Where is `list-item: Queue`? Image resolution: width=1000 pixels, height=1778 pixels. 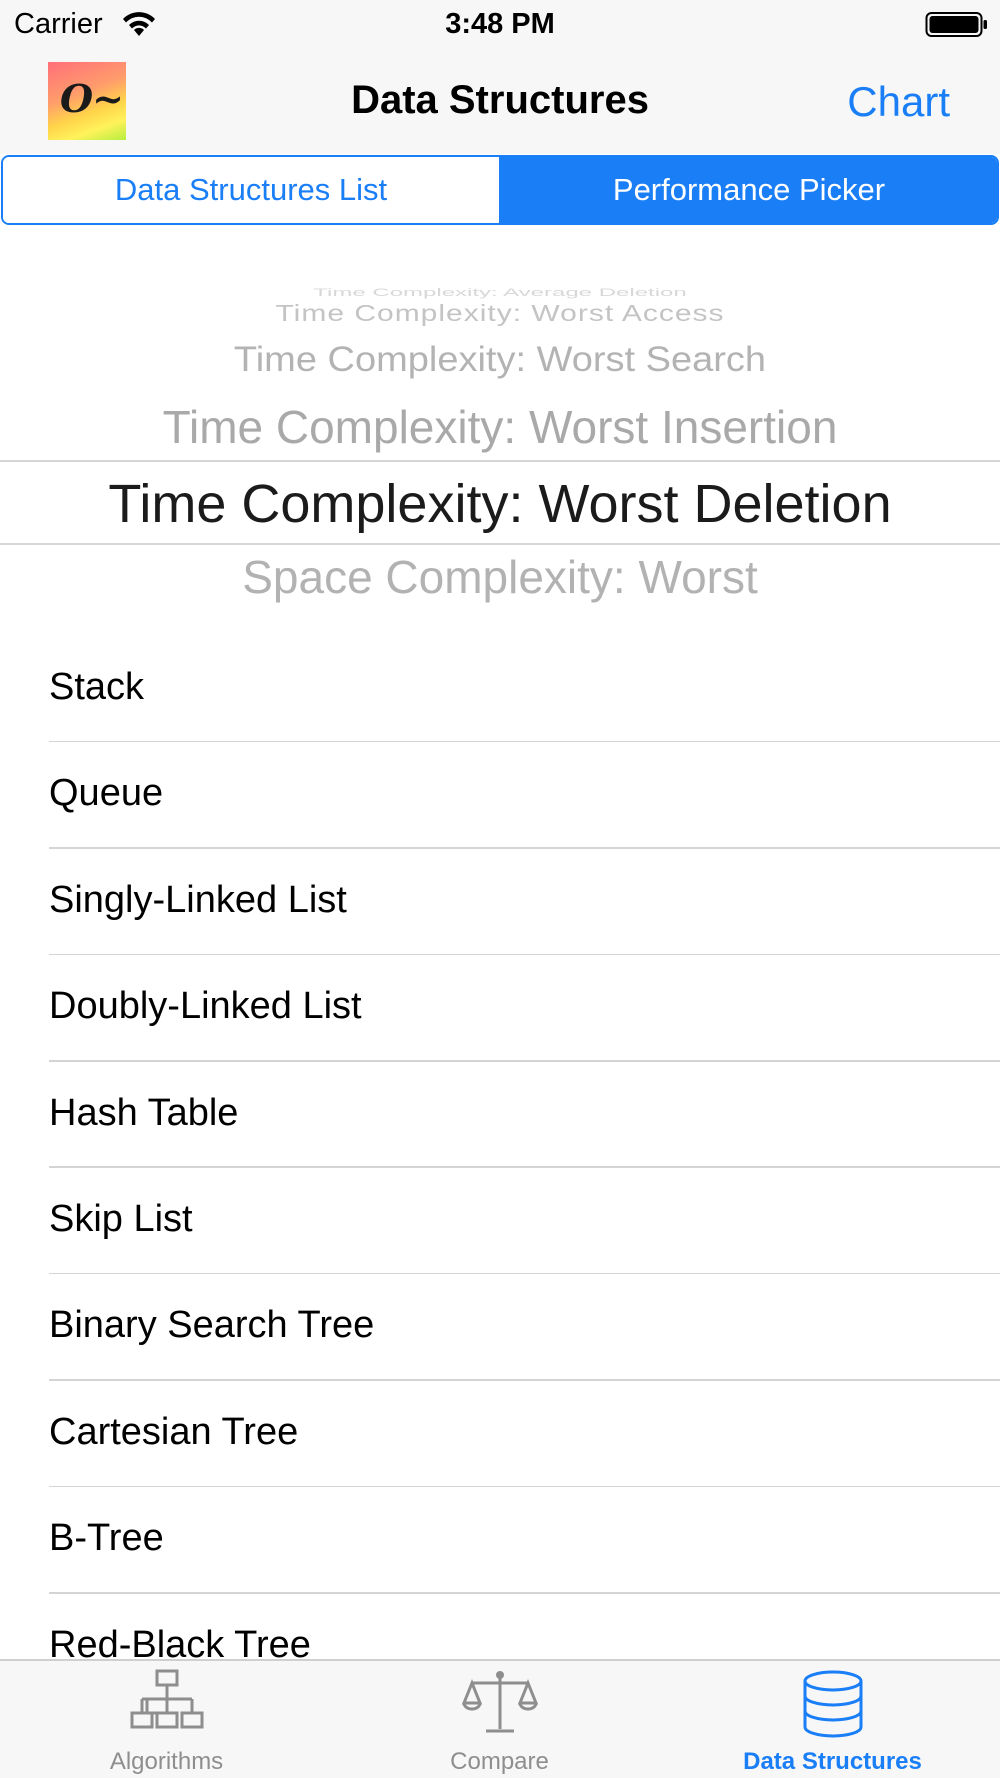 list-item: Queue is located at coordinates (500, 795).